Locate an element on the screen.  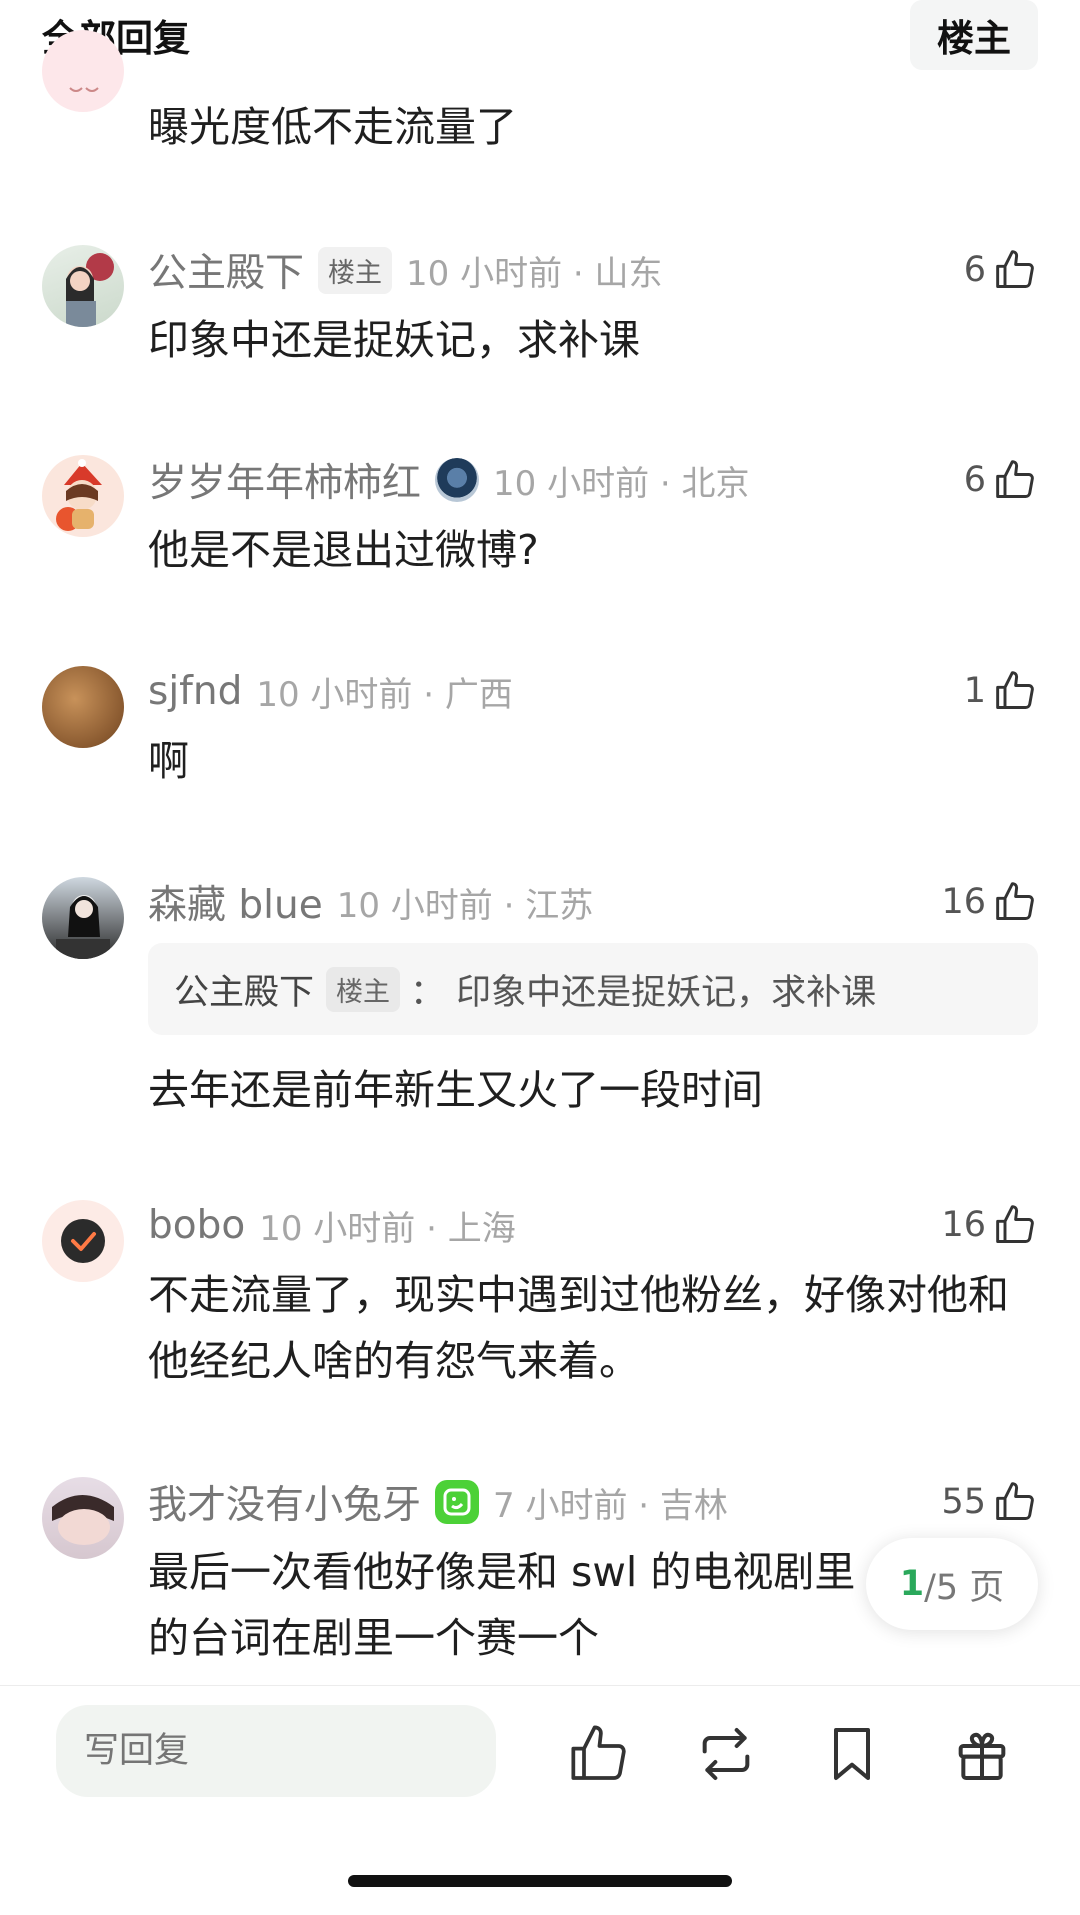
user-badge-icon is located at coordinates (457, 480).